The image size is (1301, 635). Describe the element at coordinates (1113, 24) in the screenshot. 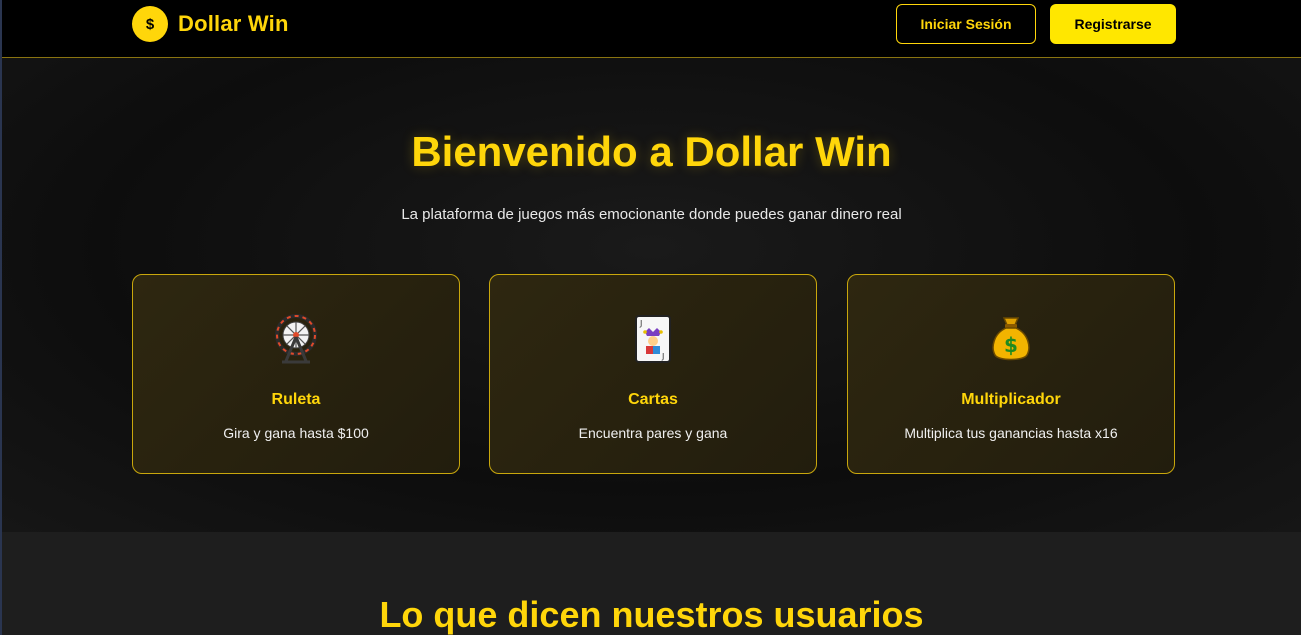

I see `register-button: Registrarse` at that location.